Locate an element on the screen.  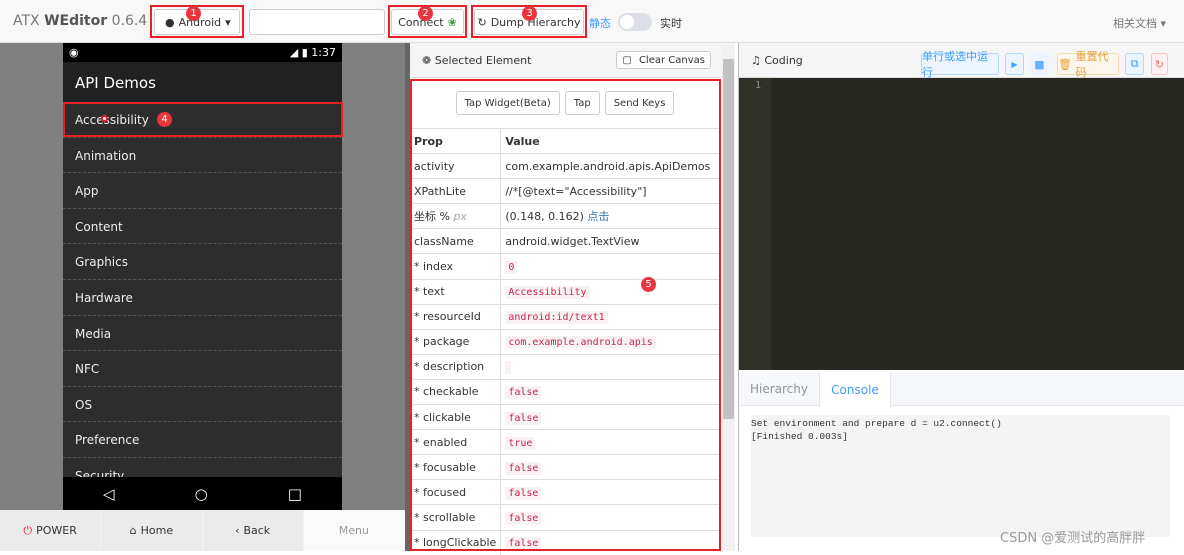
live-toggle is located at coordinates (635, 22).